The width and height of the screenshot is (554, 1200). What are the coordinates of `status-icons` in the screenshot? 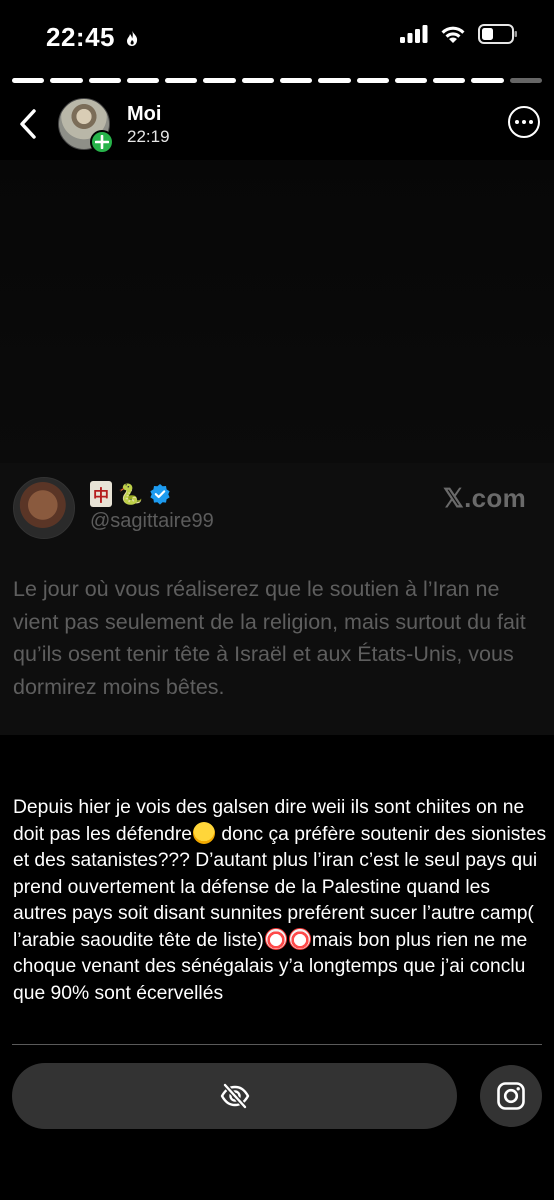 It's located at (459, 34).